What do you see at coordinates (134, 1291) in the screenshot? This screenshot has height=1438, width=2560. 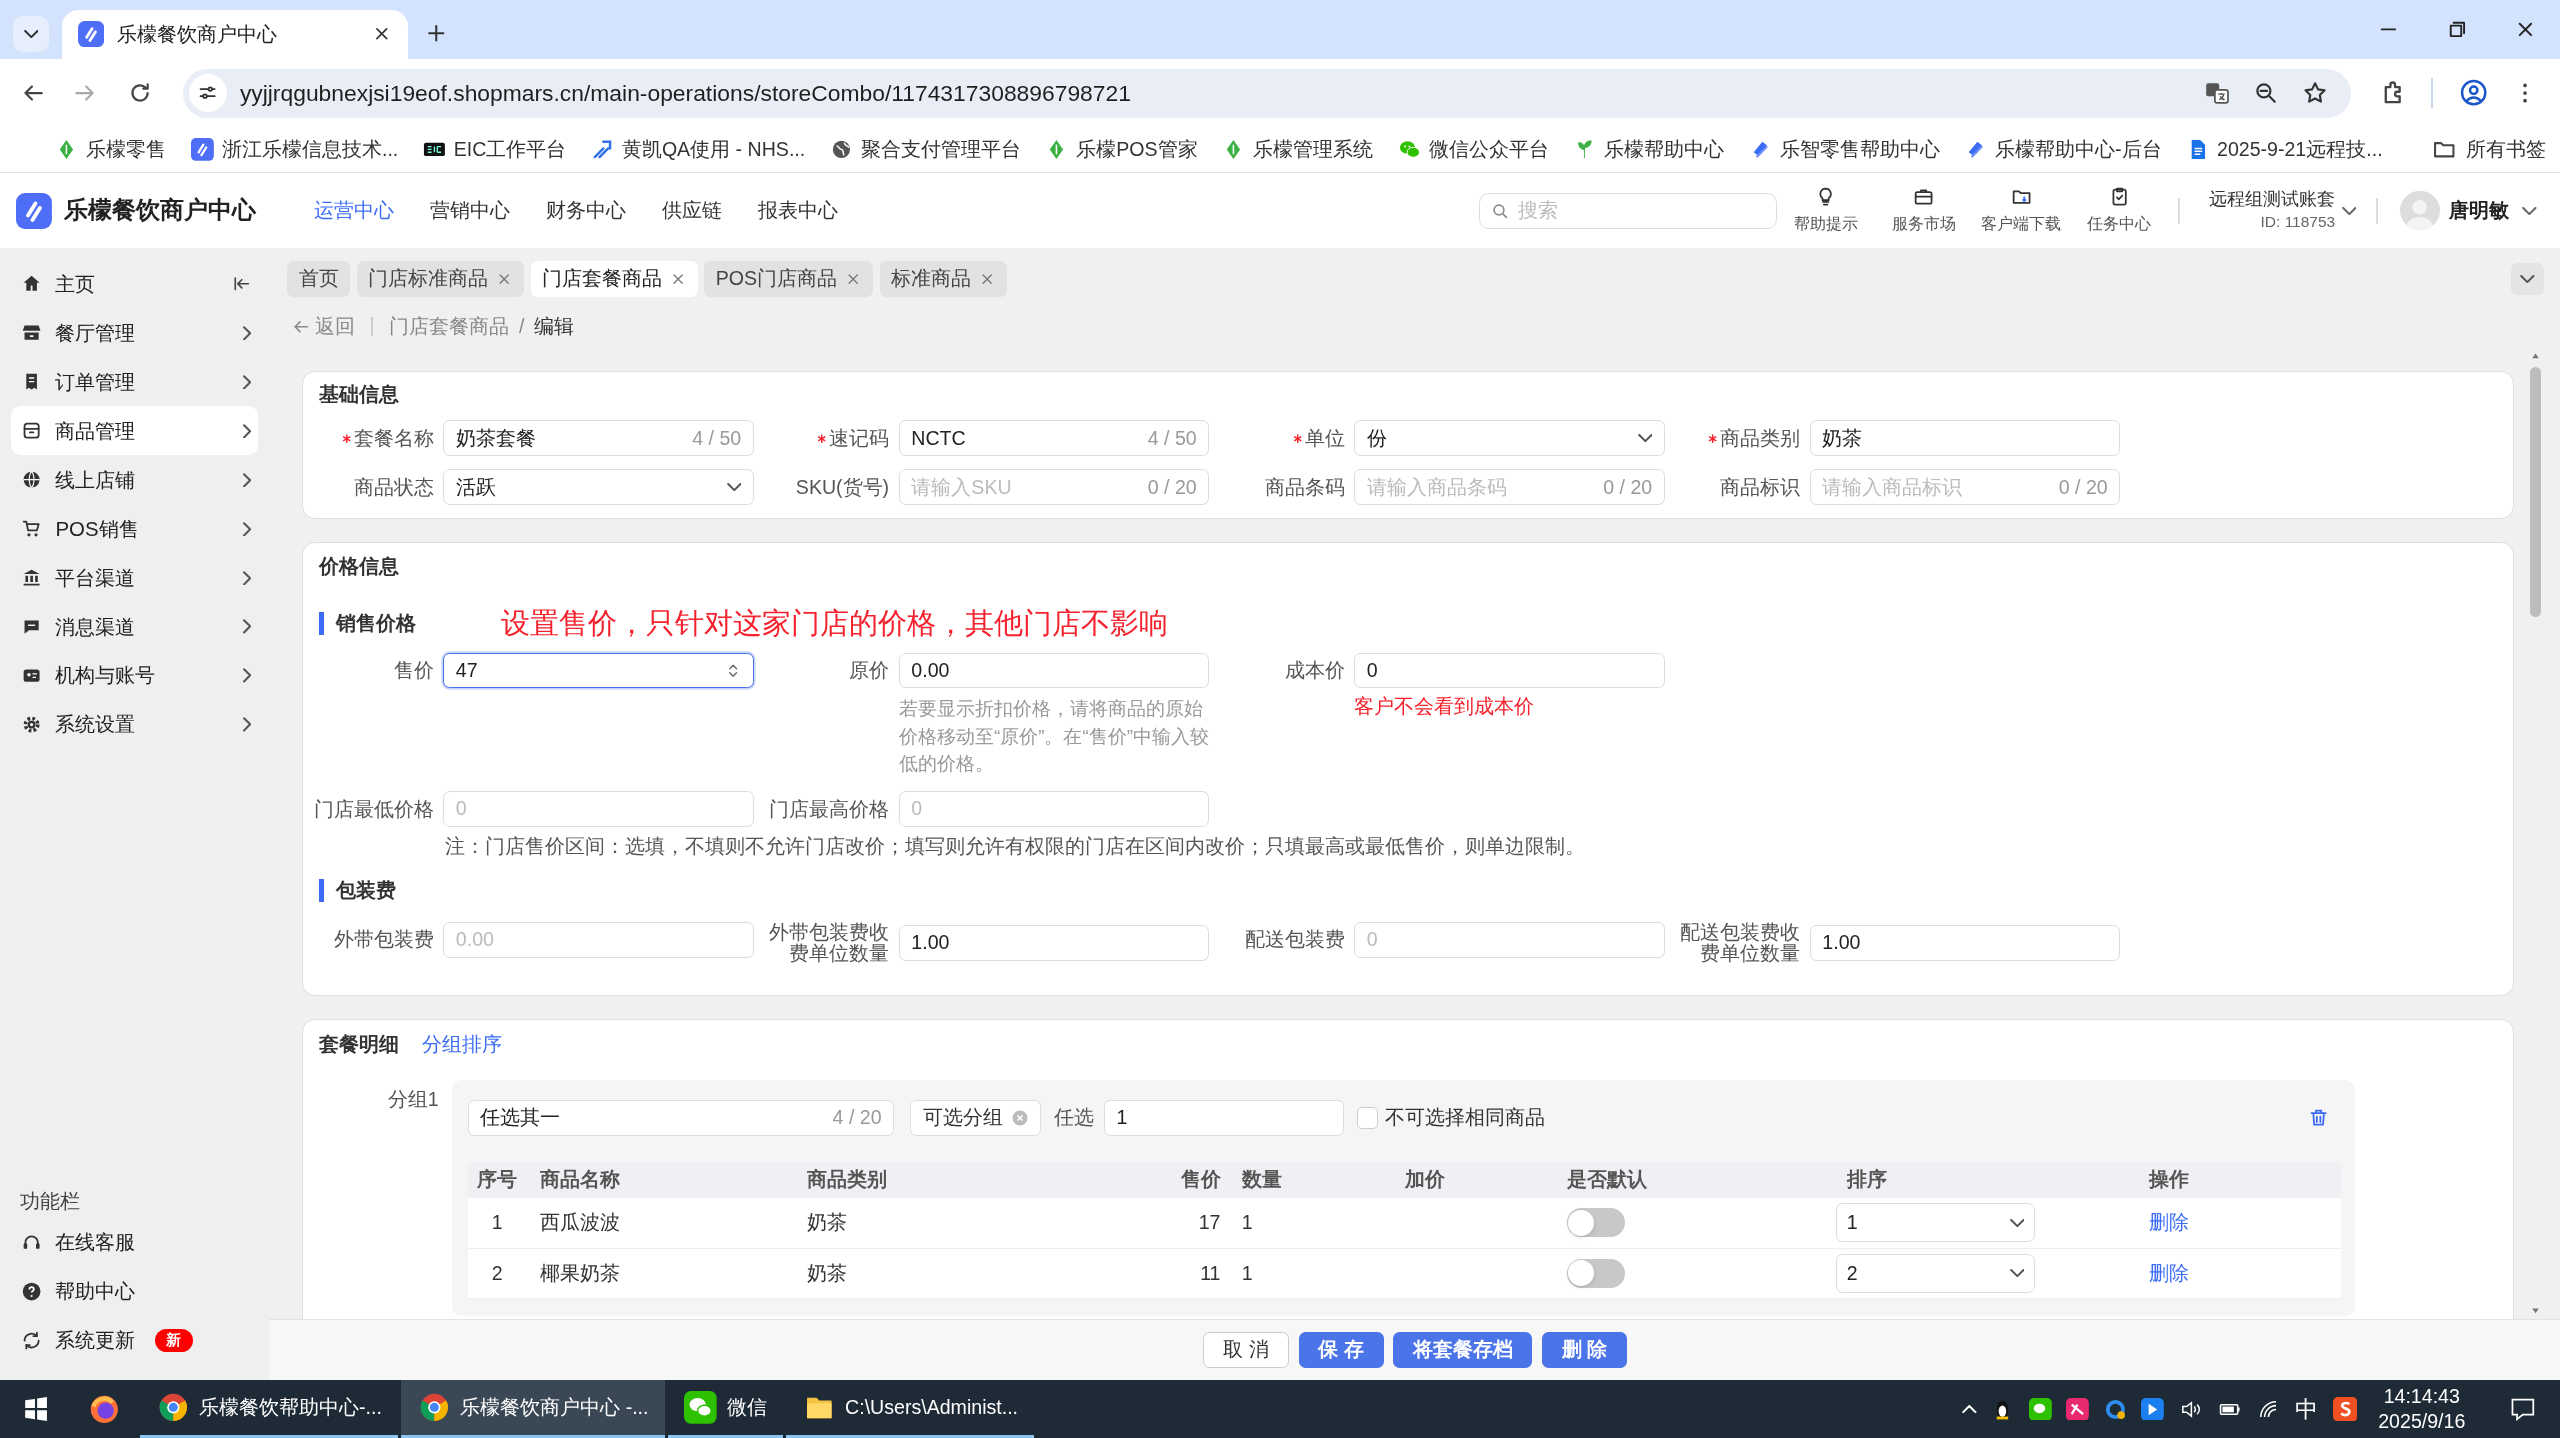 I see `sidebar-item: 帮助中心` at bounding box center [134, 1291].